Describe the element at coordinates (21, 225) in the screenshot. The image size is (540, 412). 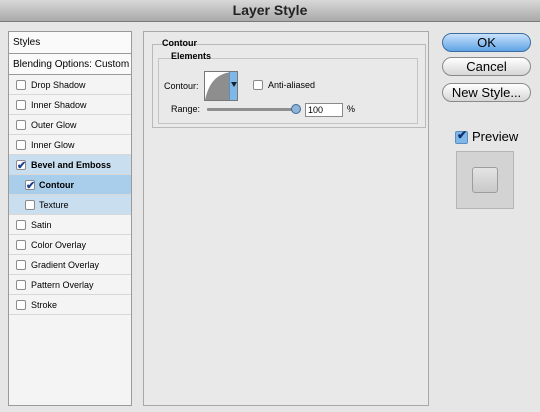
I see `satin-checkbox` at that location.